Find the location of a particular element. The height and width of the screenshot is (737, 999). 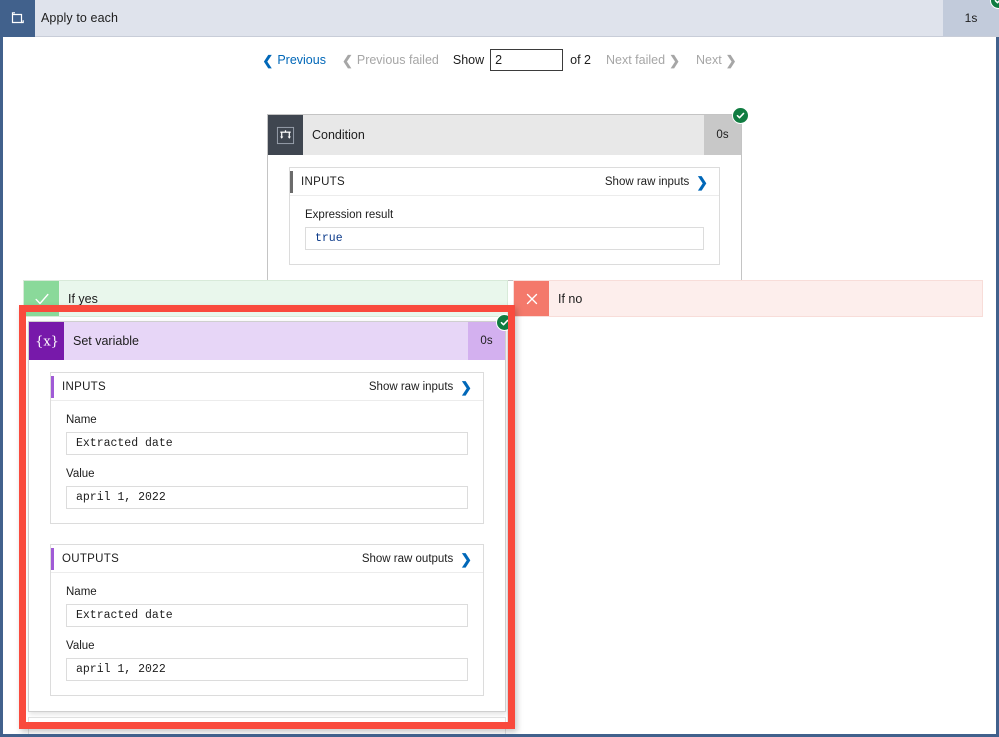

condition-inputs-header: INPUTS Show raw inputs ❯ is located at coordinates (504, 182).